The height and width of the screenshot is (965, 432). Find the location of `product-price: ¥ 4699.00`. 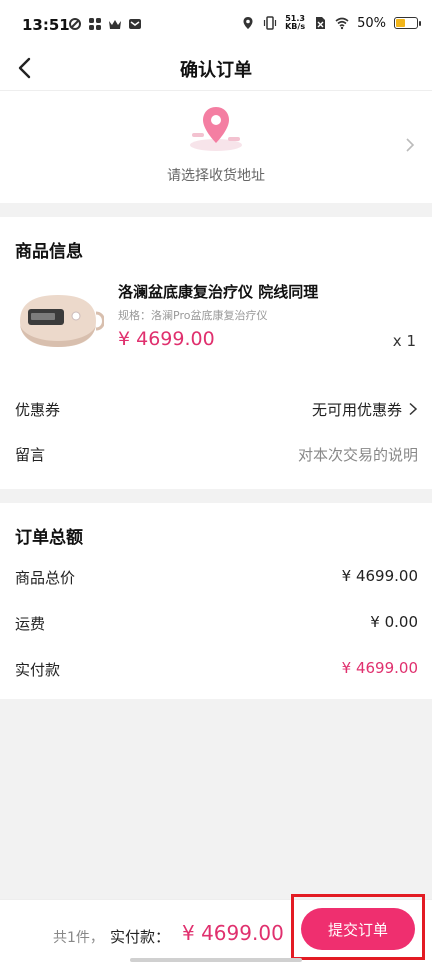

product-price: ¥ 4699.00 is located at coordinates (166, 339).